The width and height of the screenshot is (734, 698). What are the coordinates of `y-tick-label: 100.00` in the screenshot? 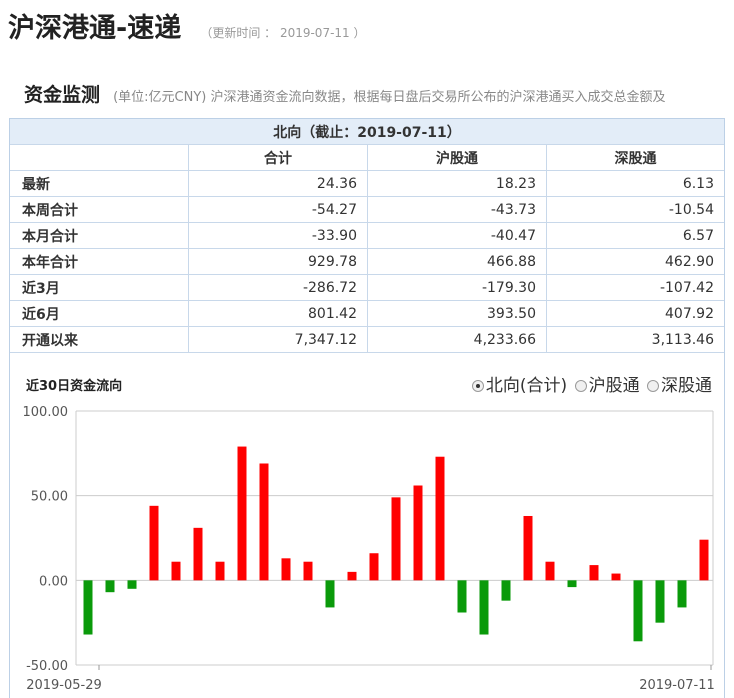 It's located at (46, 412).